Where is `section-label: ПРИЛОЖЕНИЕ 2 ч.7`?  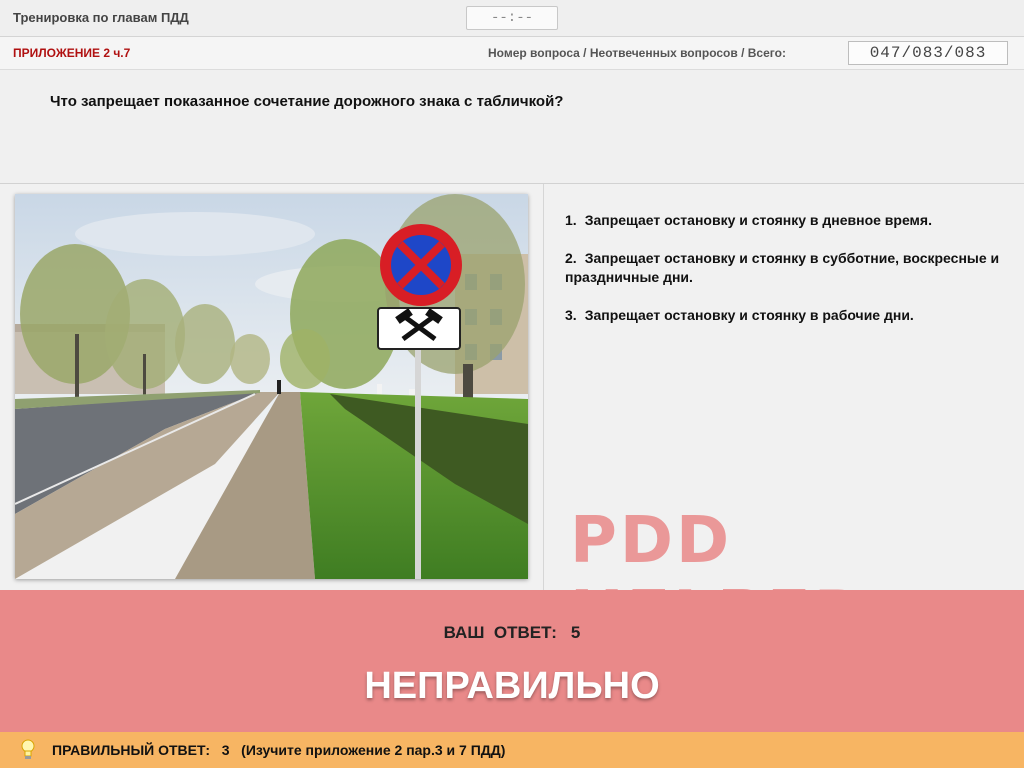
section-label: ПРИЛОЖЕНИЕ 2 ч.7 is located at coordinates (72, 53).